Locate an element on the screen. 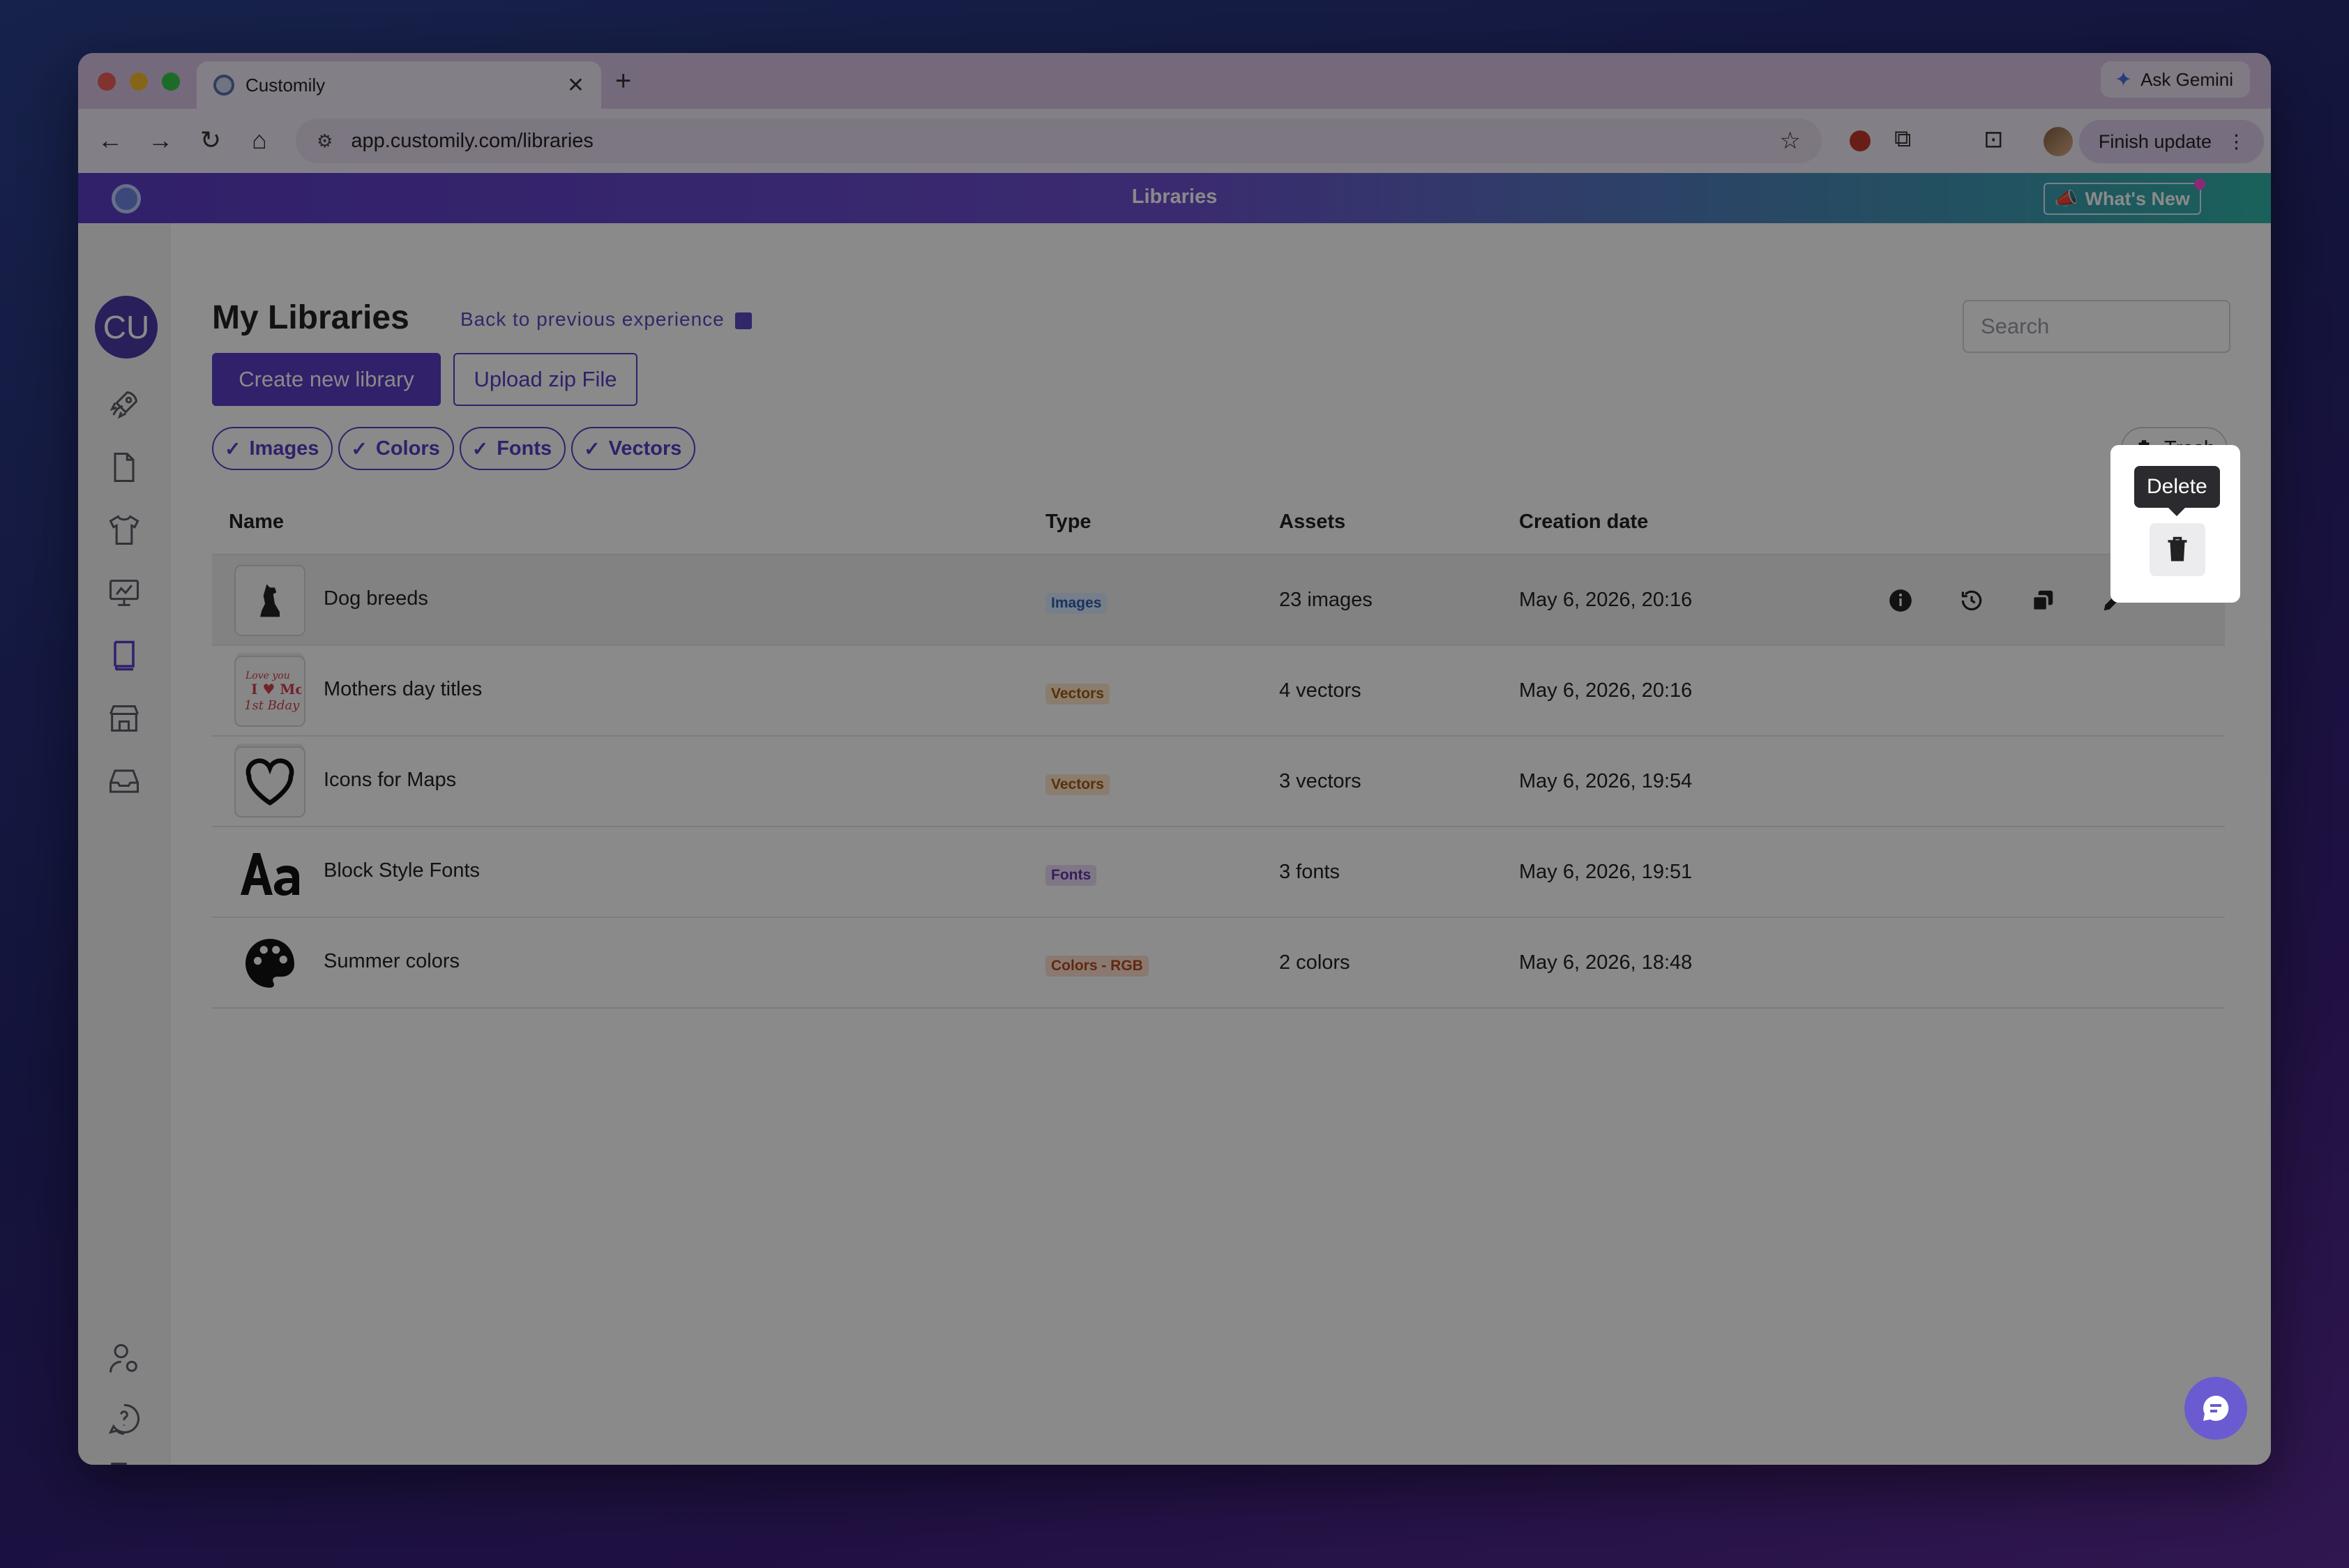 Image resolution: width=2349 pixels, height=1568 pixels. browser-tab: Customily ✕ is located at coordinates (399, 85).